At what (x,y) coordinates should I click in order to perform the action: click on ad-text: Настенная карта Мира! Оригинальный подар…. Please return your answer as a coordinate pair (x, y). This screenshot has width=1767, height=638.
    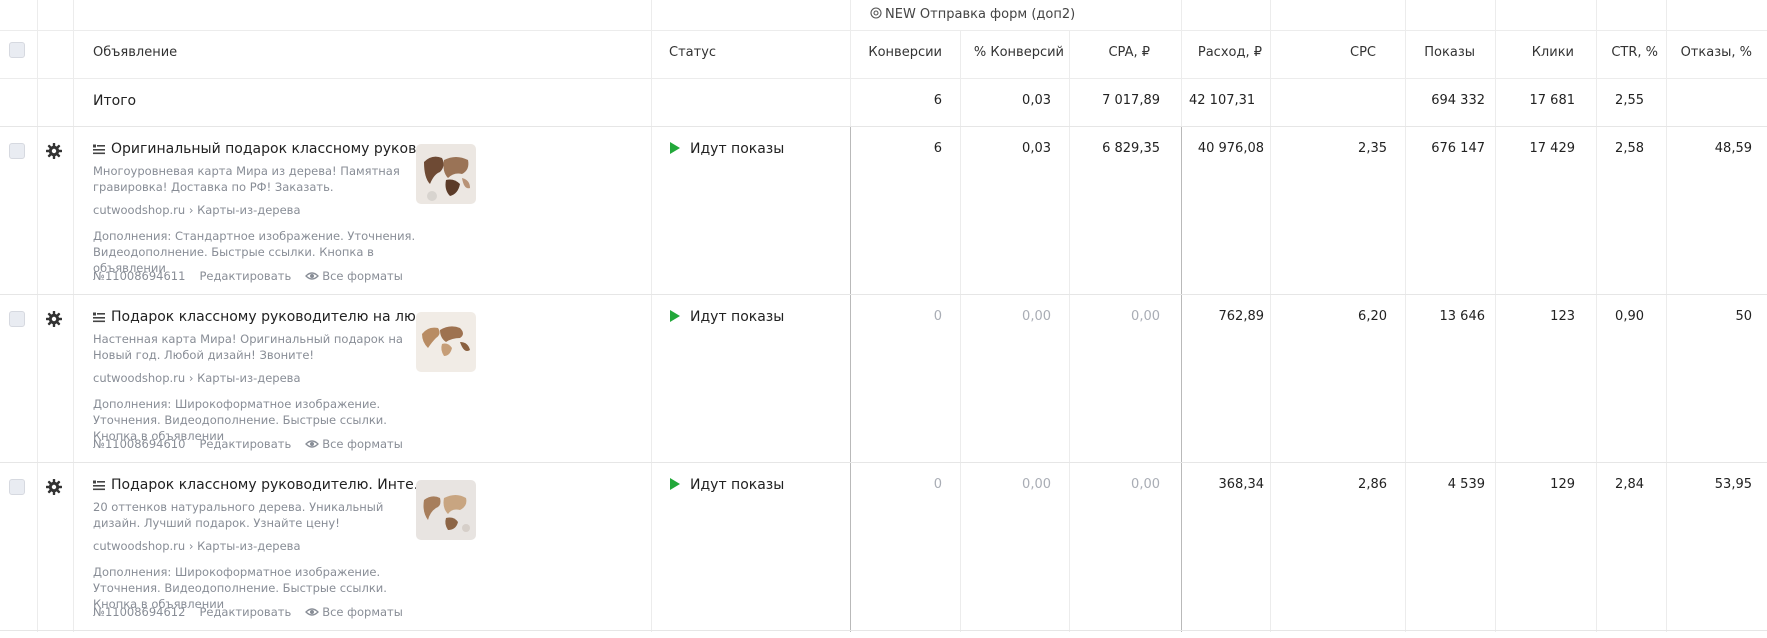
    Looking at the image, I should click on (248, 347).